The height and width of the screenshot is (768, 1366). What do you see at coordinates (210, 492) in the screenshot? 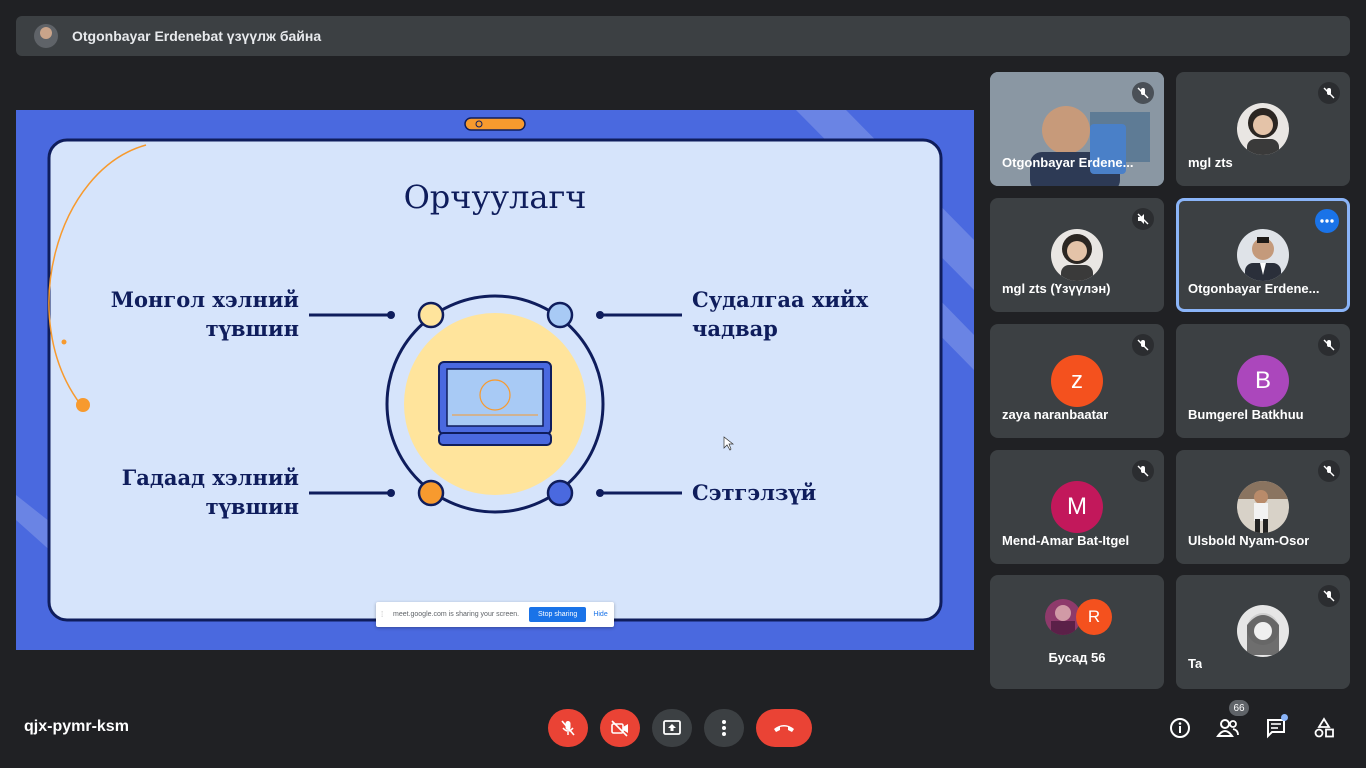
I see `slide-label-left-bottom: Гадаад хэлний түвшин` at bounding box center [210, 492].